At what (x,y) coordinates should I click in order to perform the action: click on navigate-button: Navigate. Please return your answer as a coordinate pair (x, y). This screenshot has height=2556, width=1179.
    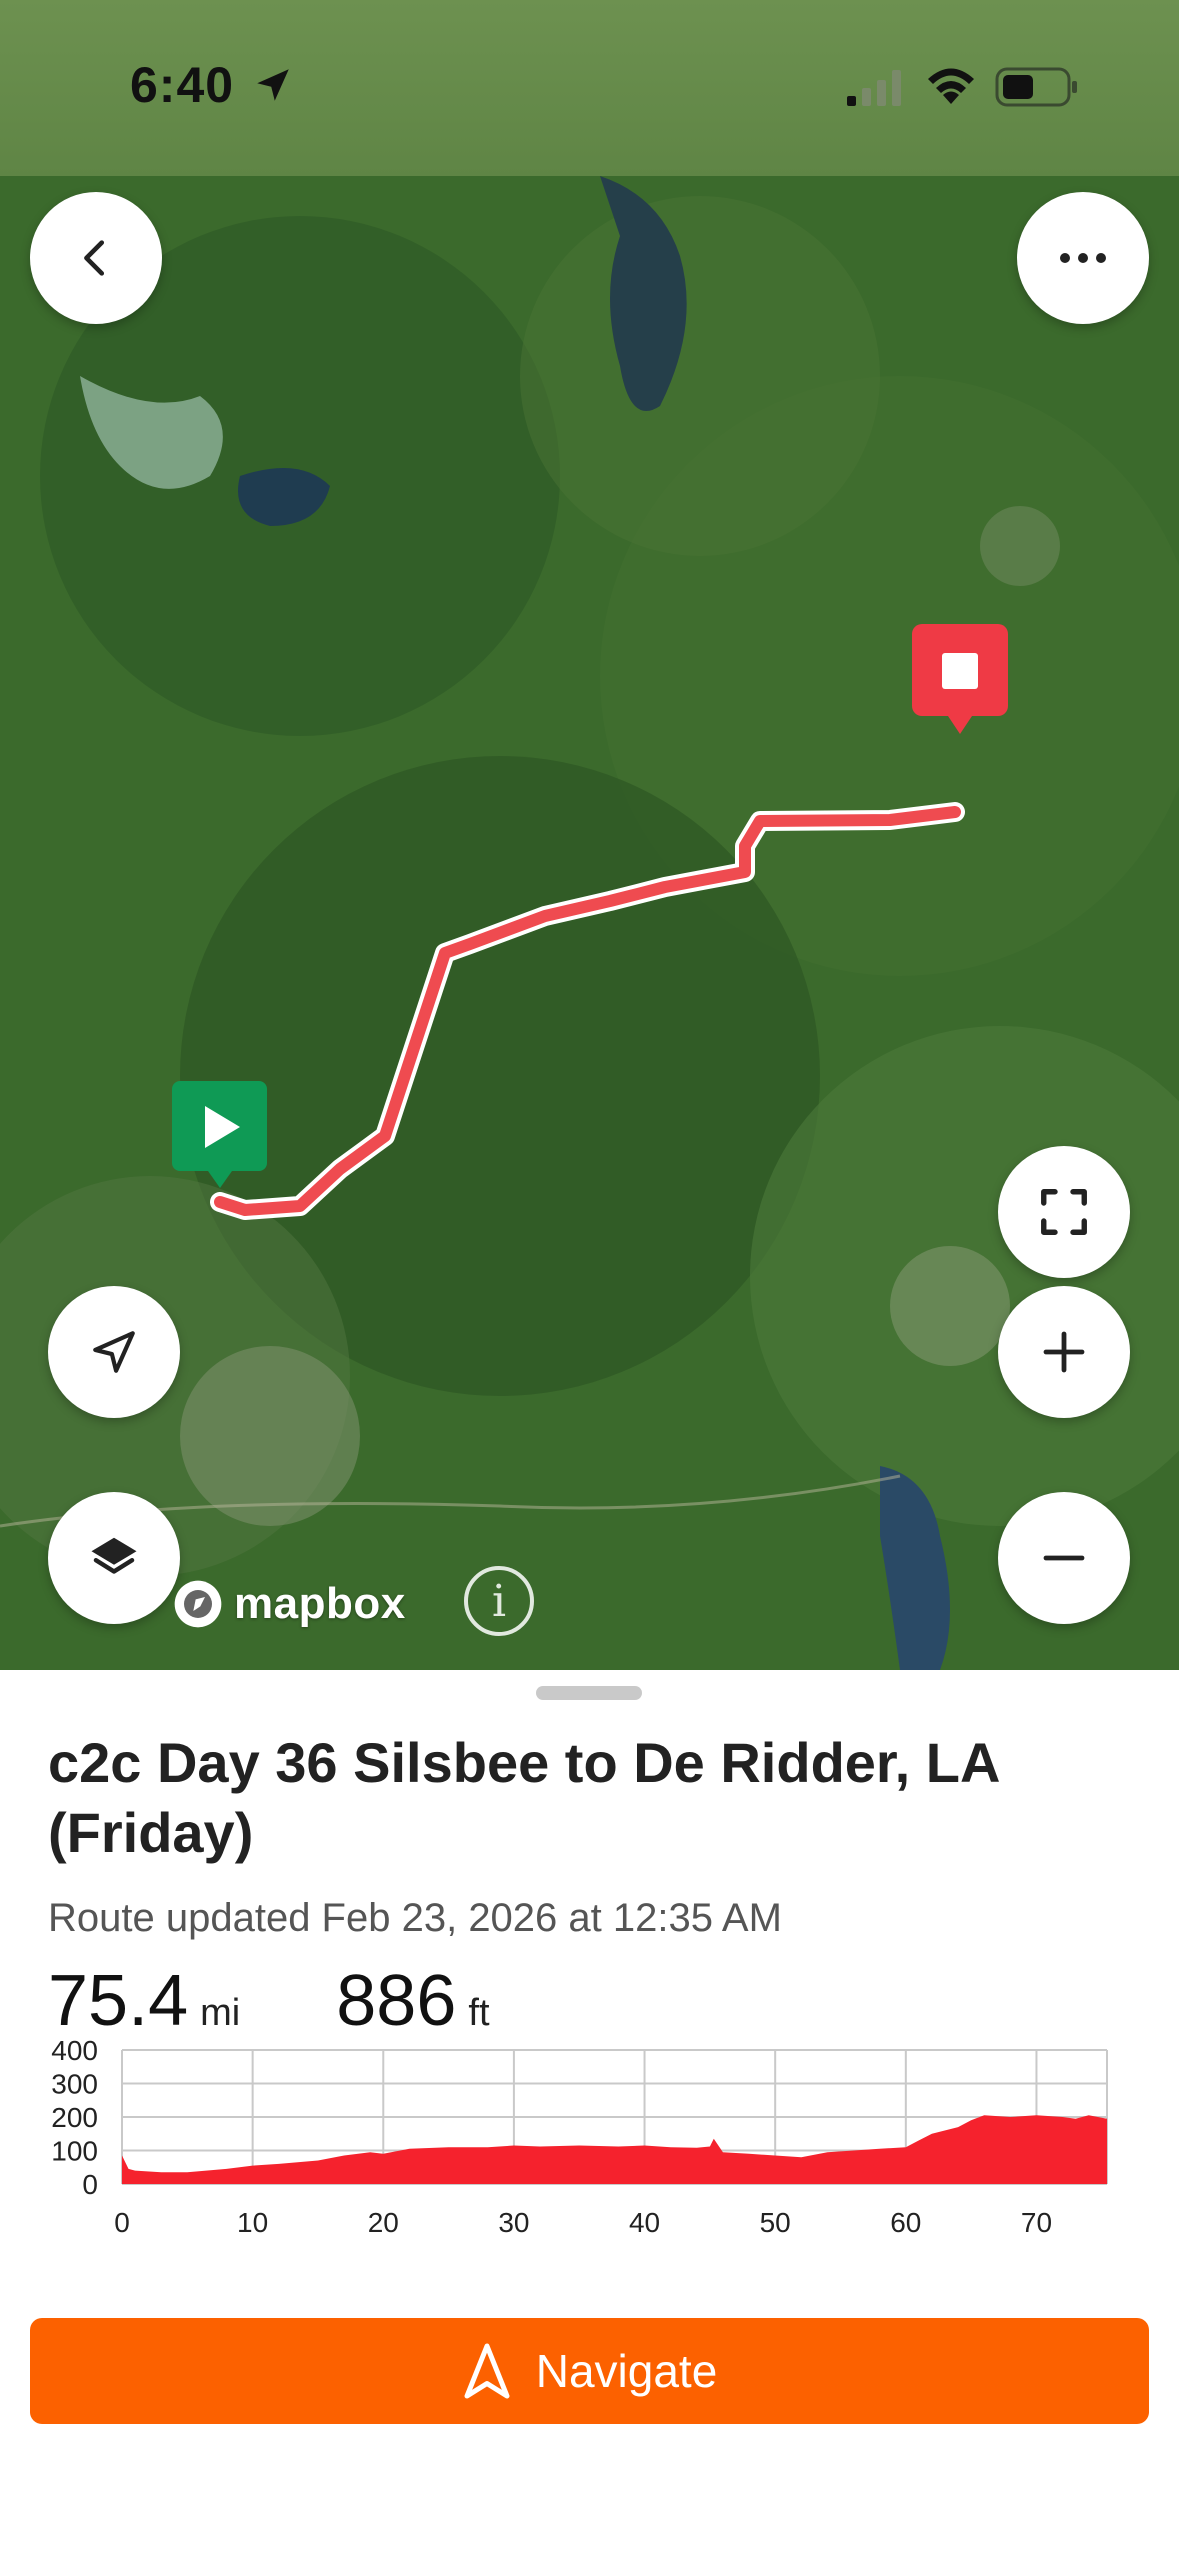
    Looking at the image, I should click on (589, 2371).